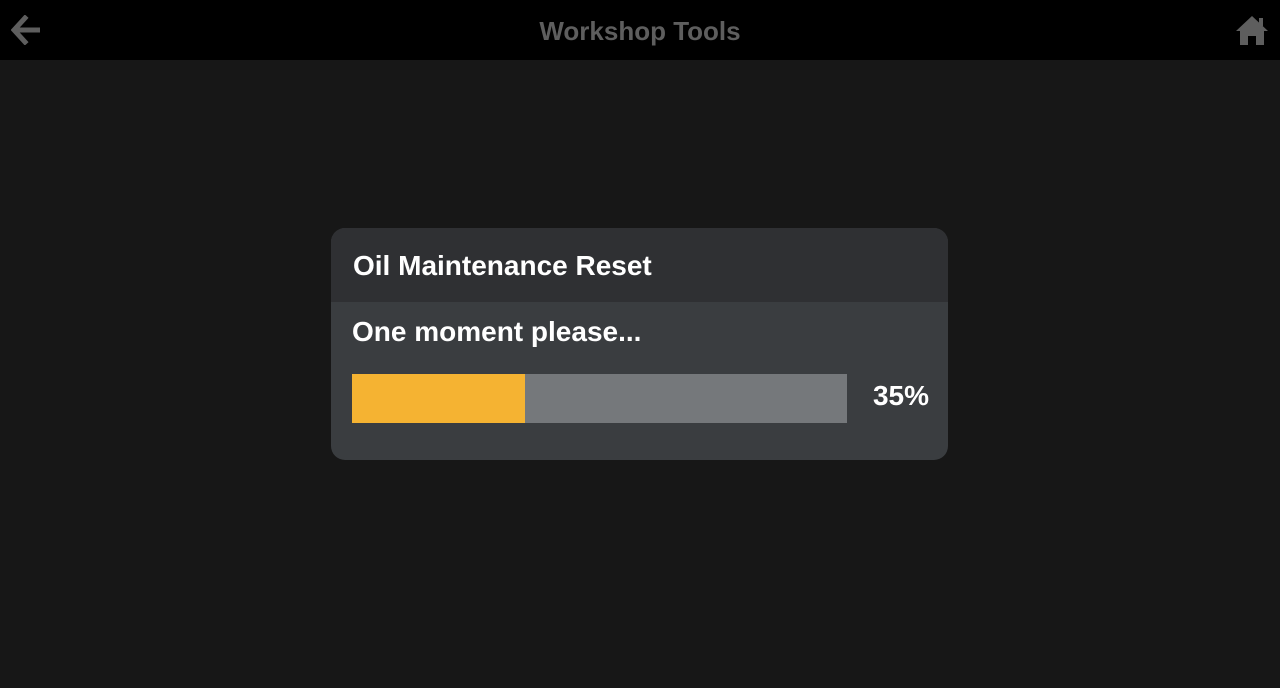 The width and height of the screenshot is (1280, 688). Describe the element at coordinates (439, 398) in the screenshot. I see `progress-bar-fill` at that location.